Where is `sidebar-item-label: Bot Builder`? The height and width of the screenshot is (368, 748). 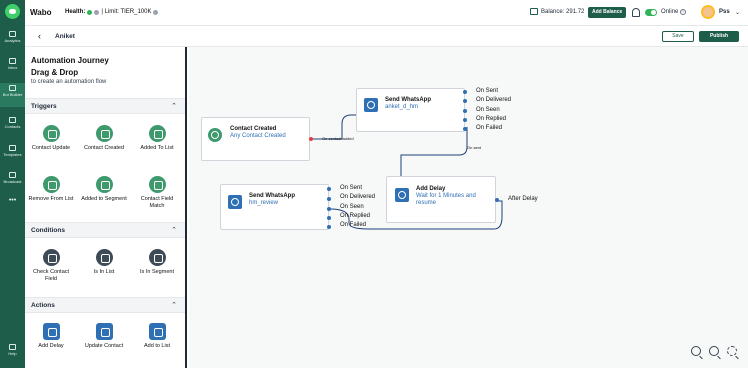
sidebar-item-label: Bot Builder is located at coordinates (12, 94).